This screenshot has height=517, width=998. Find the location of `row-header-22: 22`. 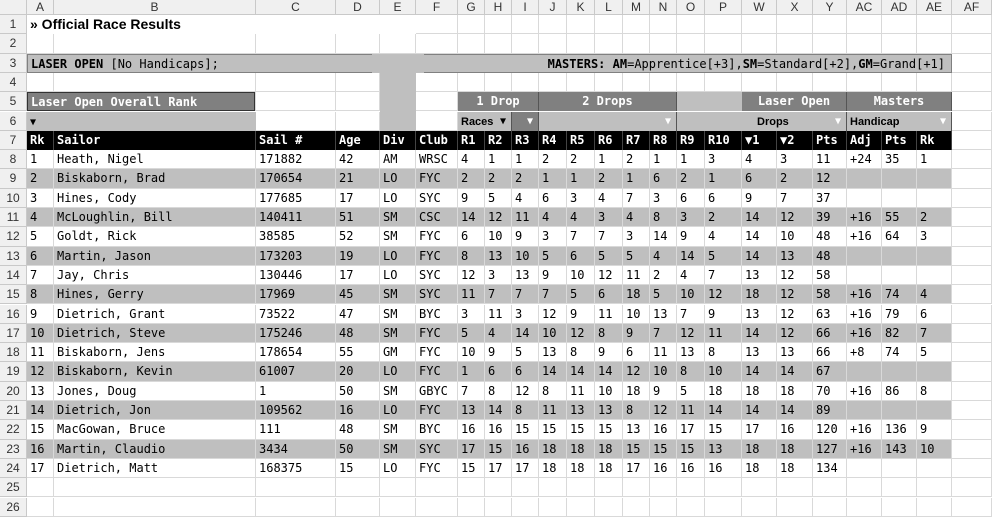

row-header-22: 22 is located at coordinates (13, 430).